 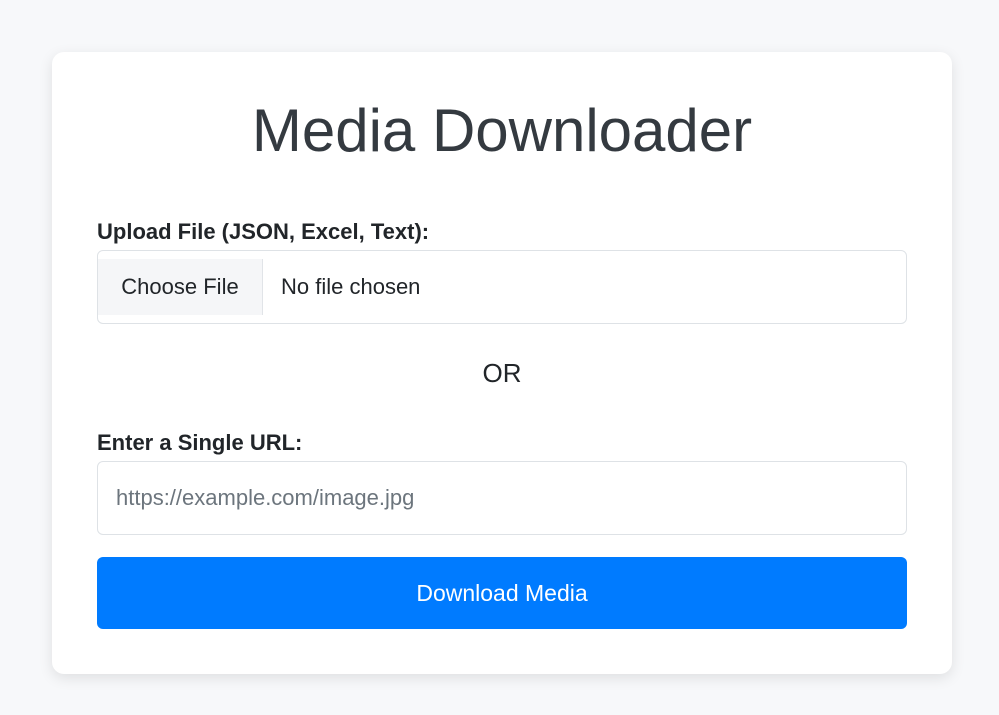 What do you see at coordinates (180, 287) in the screenshot?
I see `choose-file-button: Choose File` at bounding box center [180, 287].